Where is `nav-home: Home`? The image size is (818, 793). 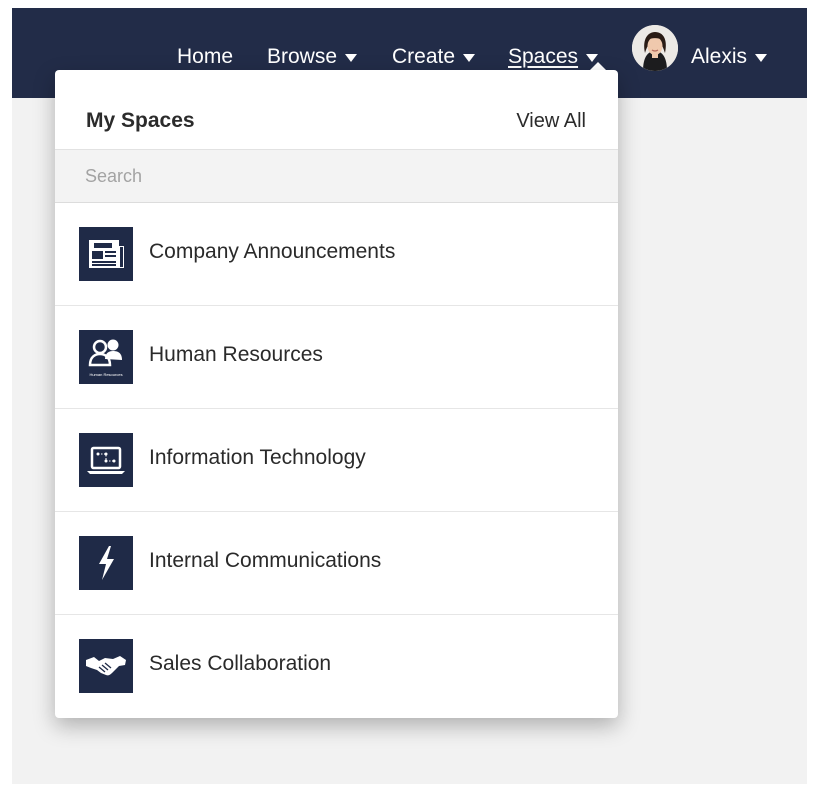 nav-home: Home is located at coordinates (205, 57).